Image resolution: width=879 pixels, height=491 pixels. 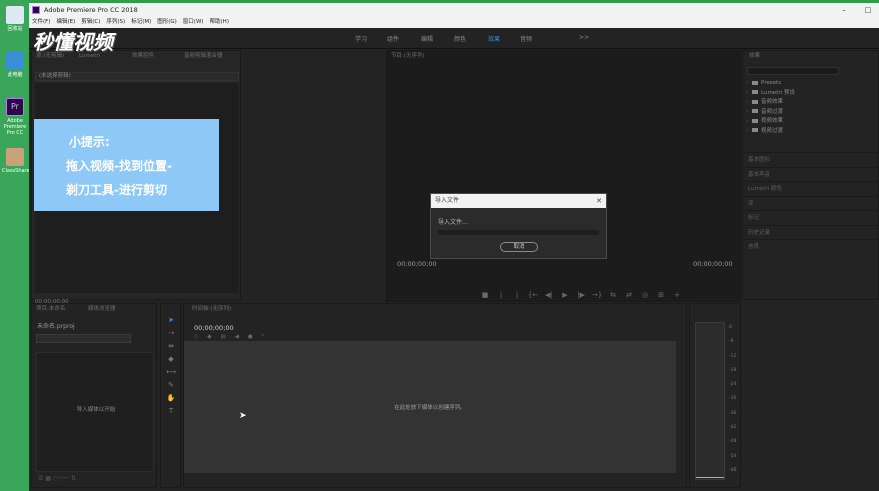 What do you see at coordinates (733, 456) in the screenshot?
I see `meter-label: -54` at bounding box center [733, 456].